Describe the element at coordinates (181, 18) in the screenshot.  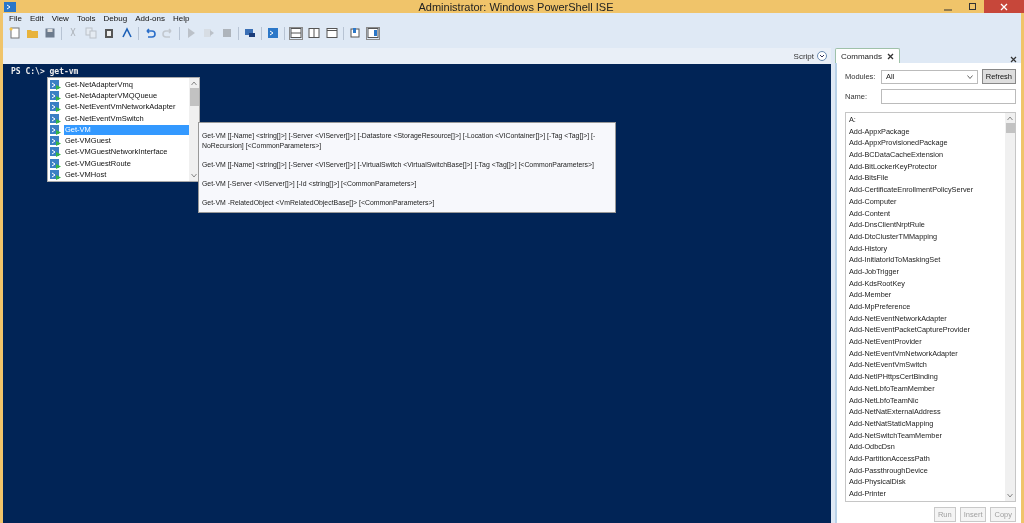
I see `menu-item: Help` at that location.